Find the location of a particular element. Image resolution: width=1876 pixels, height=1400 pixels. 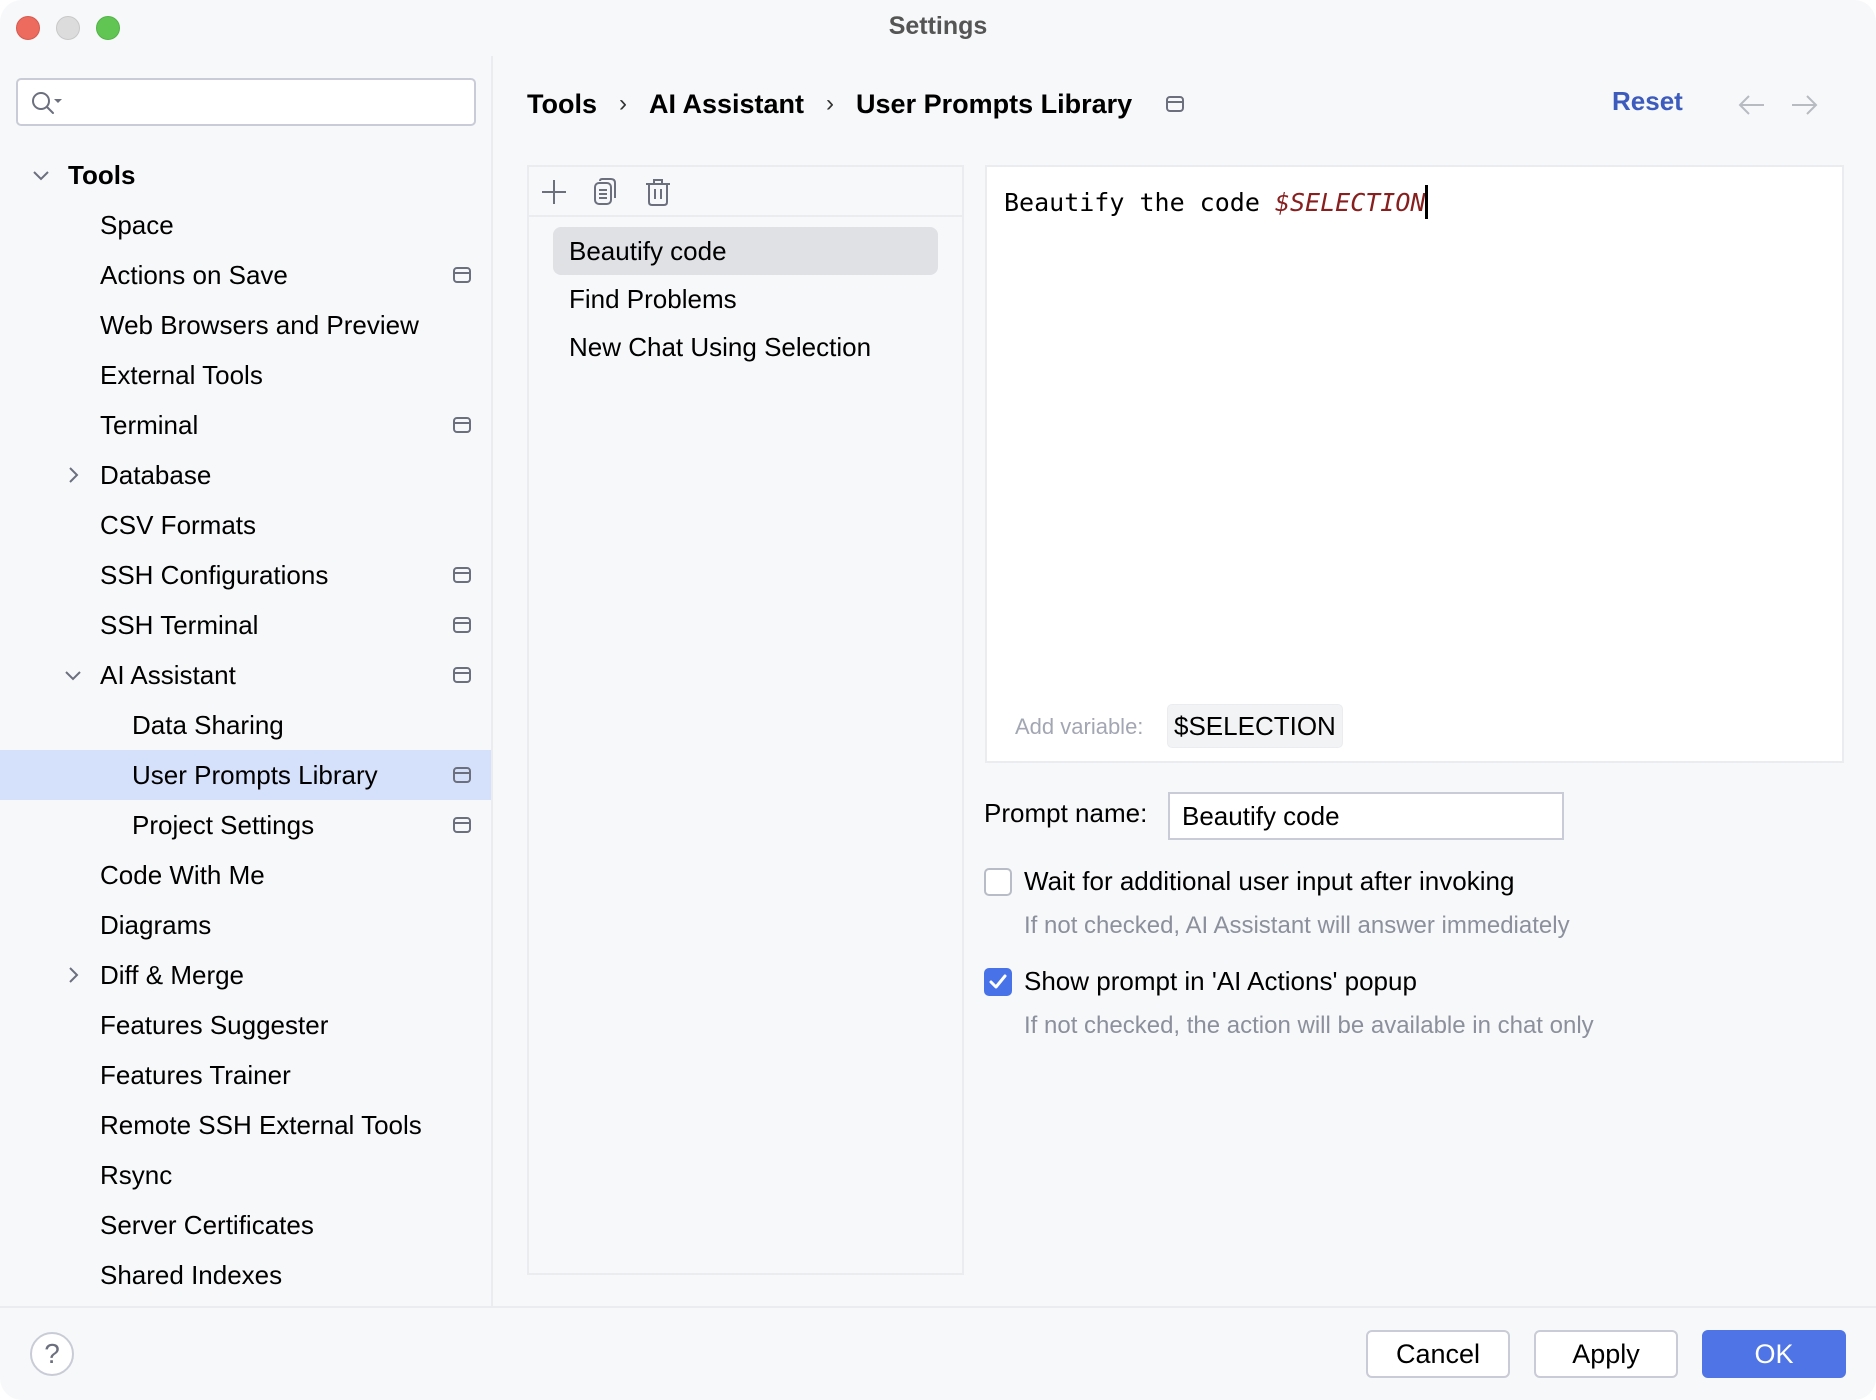

sidebar-item-label: Tools is located at coordinates (102, 175).